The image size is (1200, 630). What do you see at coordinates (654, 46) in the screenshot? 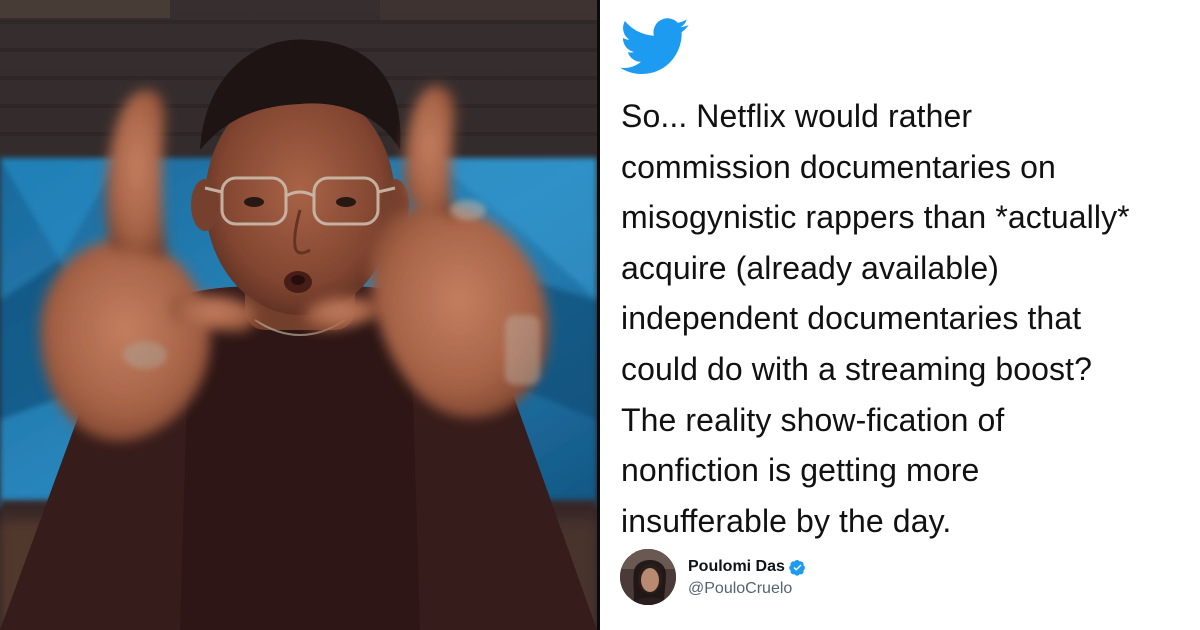
I see `twitter-bird-icon` at bounding box center [654, 46].